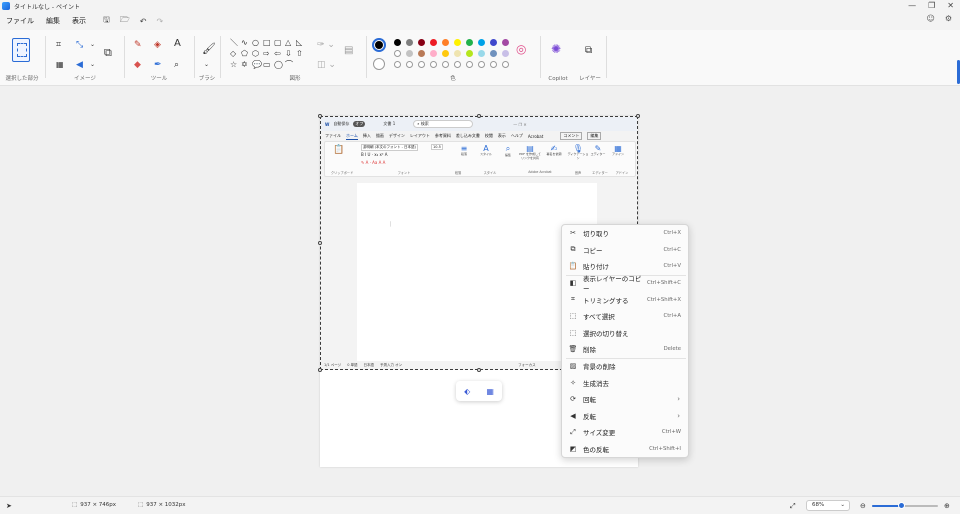  What do you see at coordinates (233, 65) in the screenshot?
I see `shape-tool-icon: ☆` at bounding box center [233, 65].